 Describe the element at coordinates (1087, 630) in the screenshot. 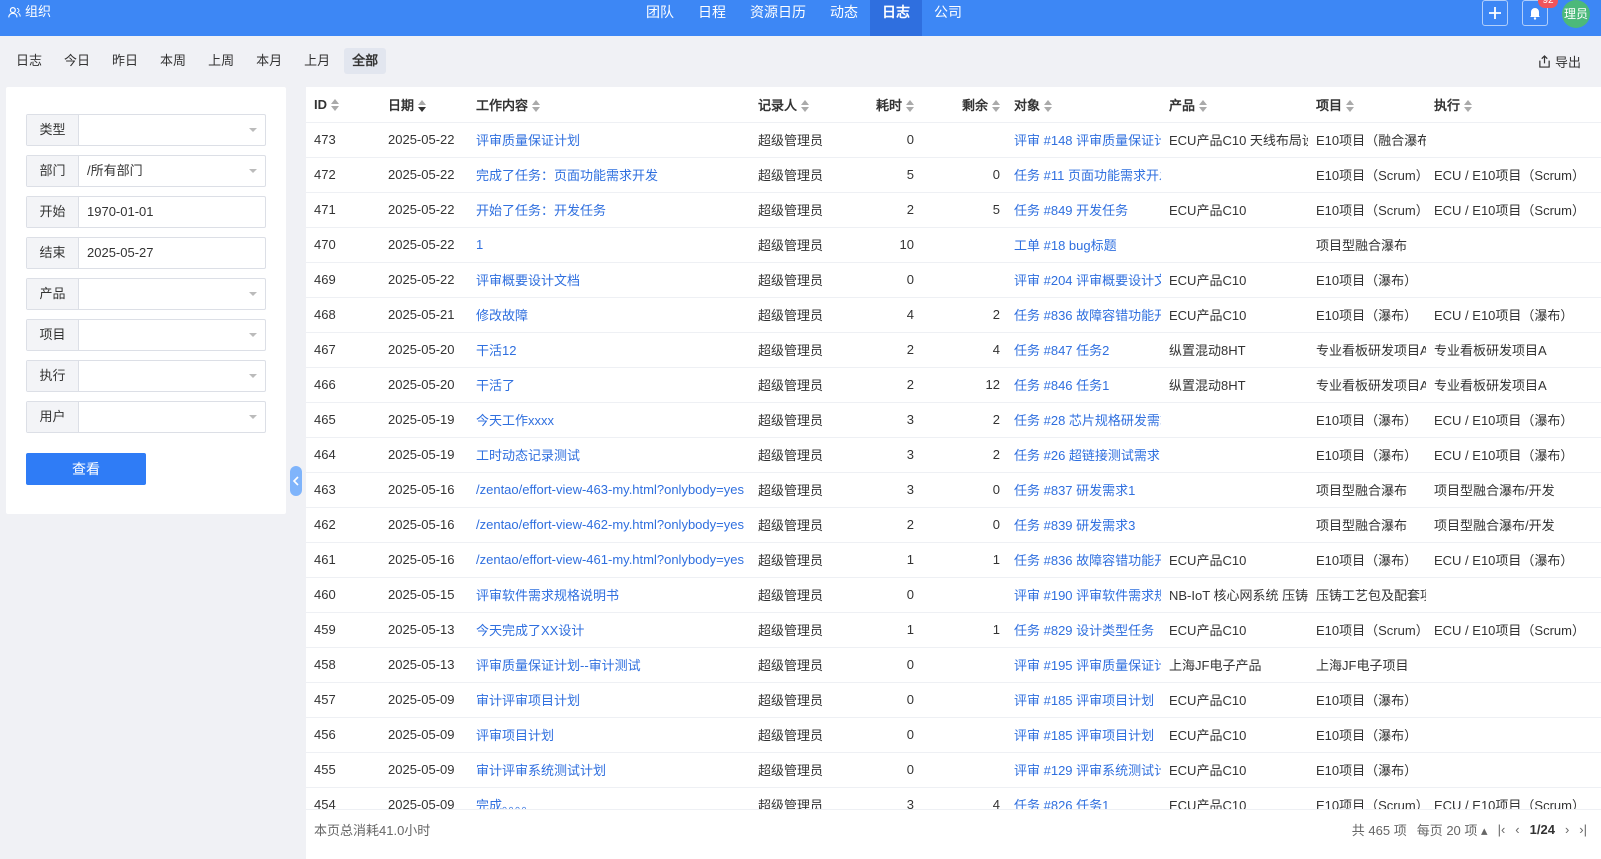

I see `cell-object: 任务 #829 设计类型任务` at that location.